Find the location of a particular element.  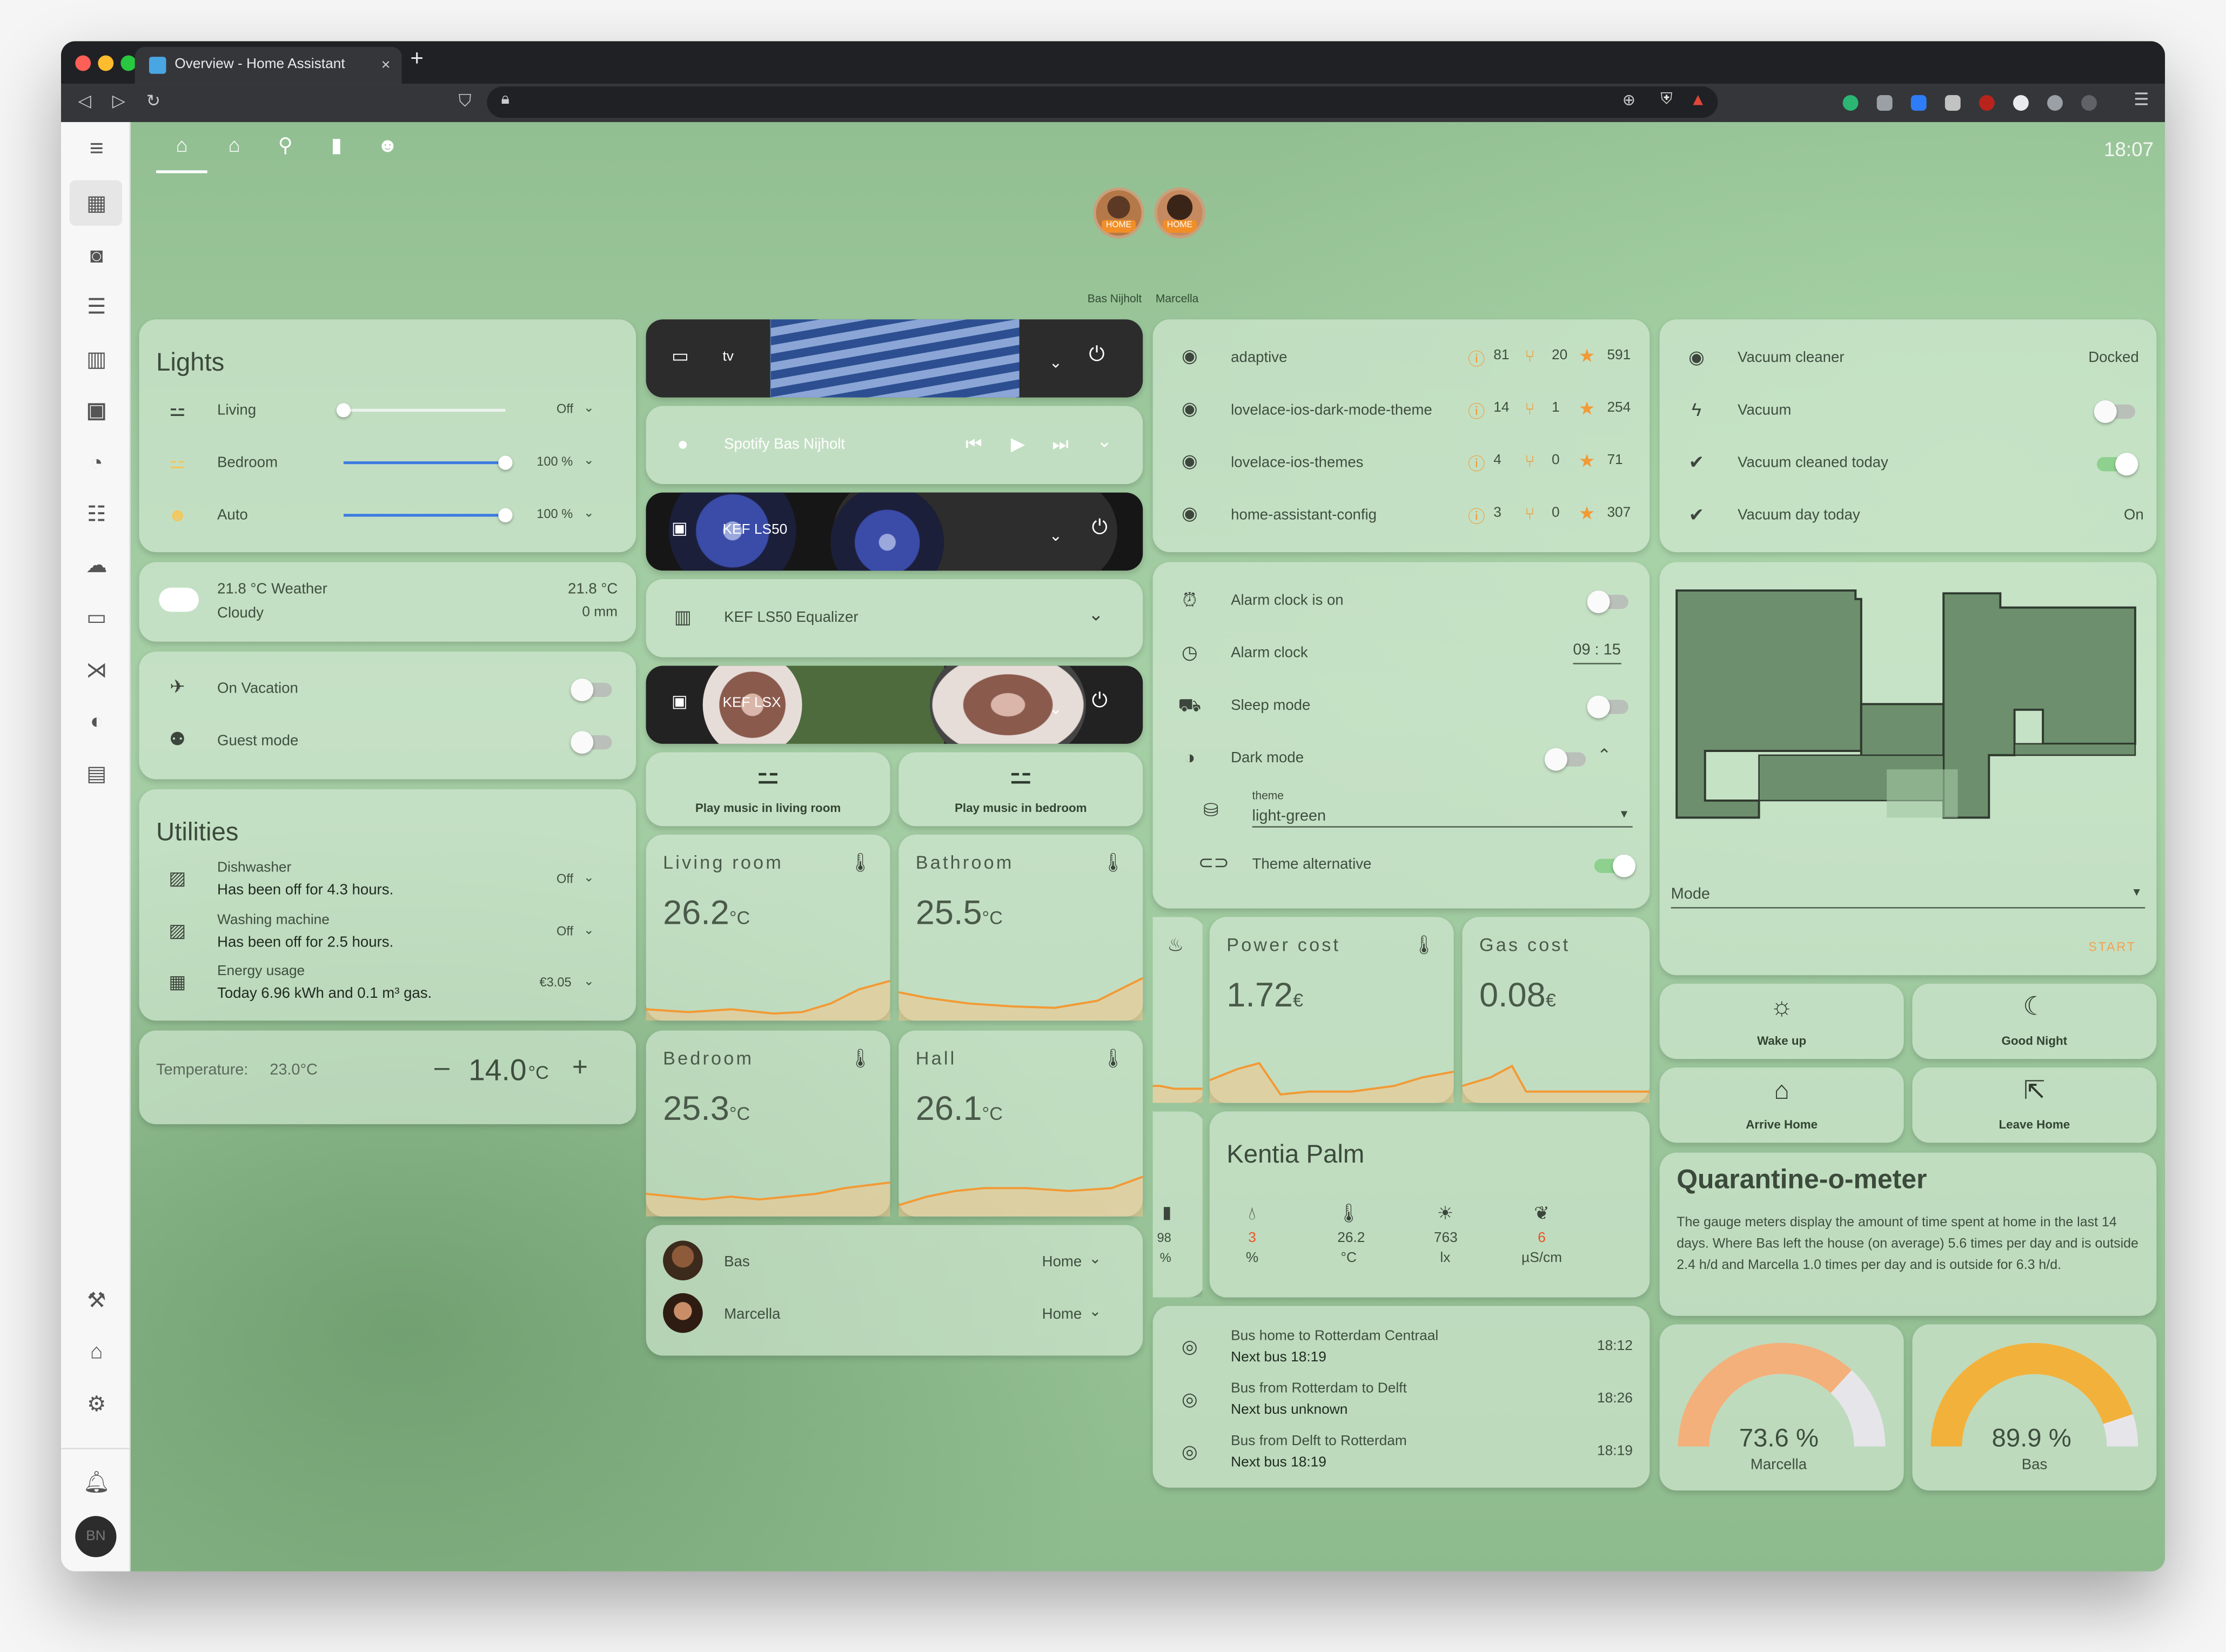

repo-name: home-assistant-config is located at coordinates (1304, 515).